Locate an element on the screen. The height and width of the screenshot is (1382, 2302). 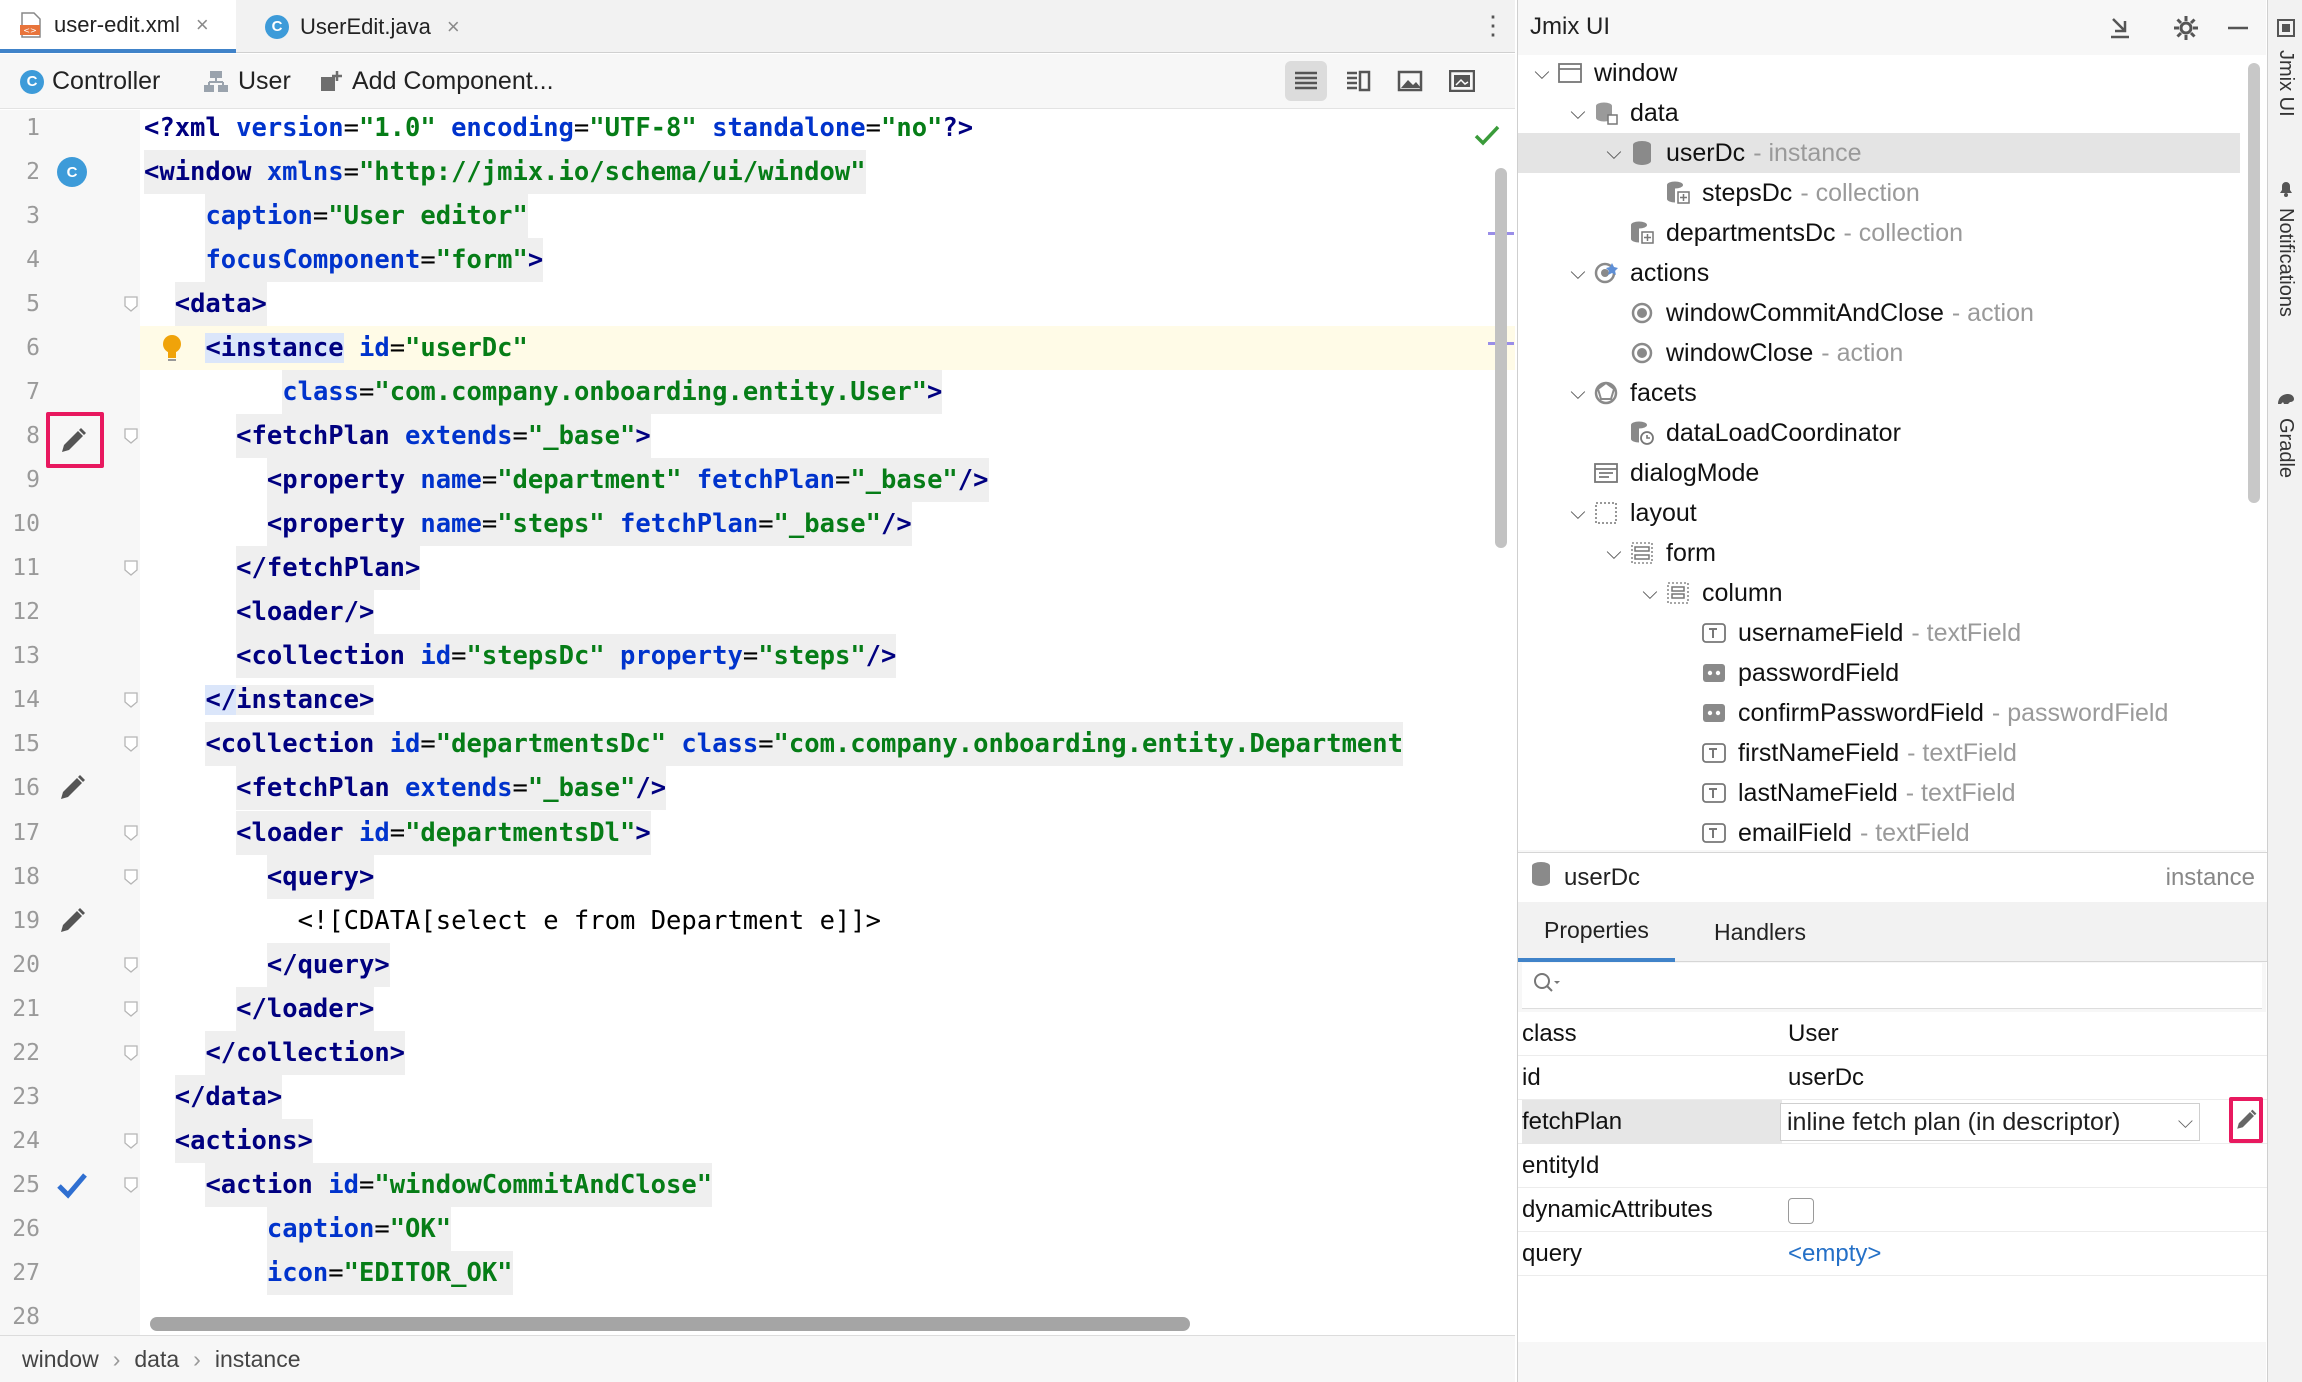
code-line: <loader id="departmentsDl"> is located at coordinates (443, 833).